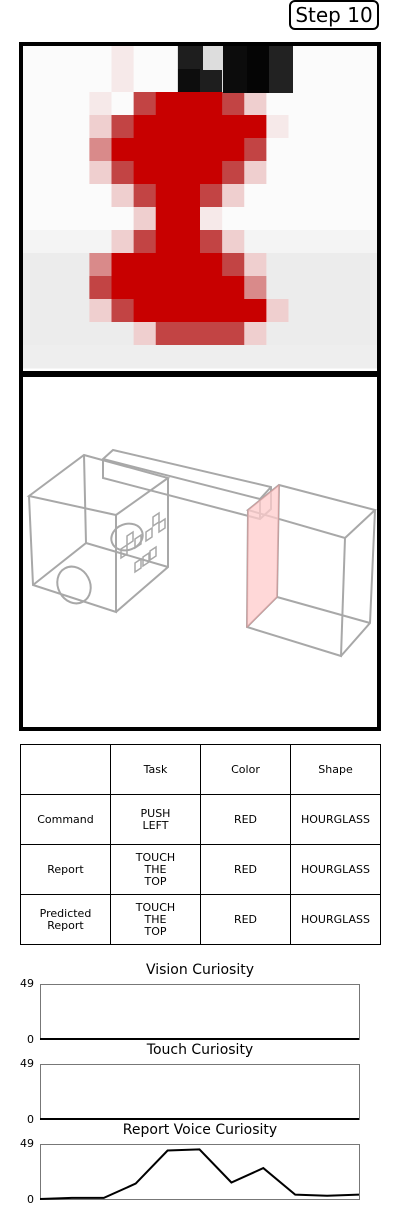  I want to click on plot-frame, so click(200, 1092).